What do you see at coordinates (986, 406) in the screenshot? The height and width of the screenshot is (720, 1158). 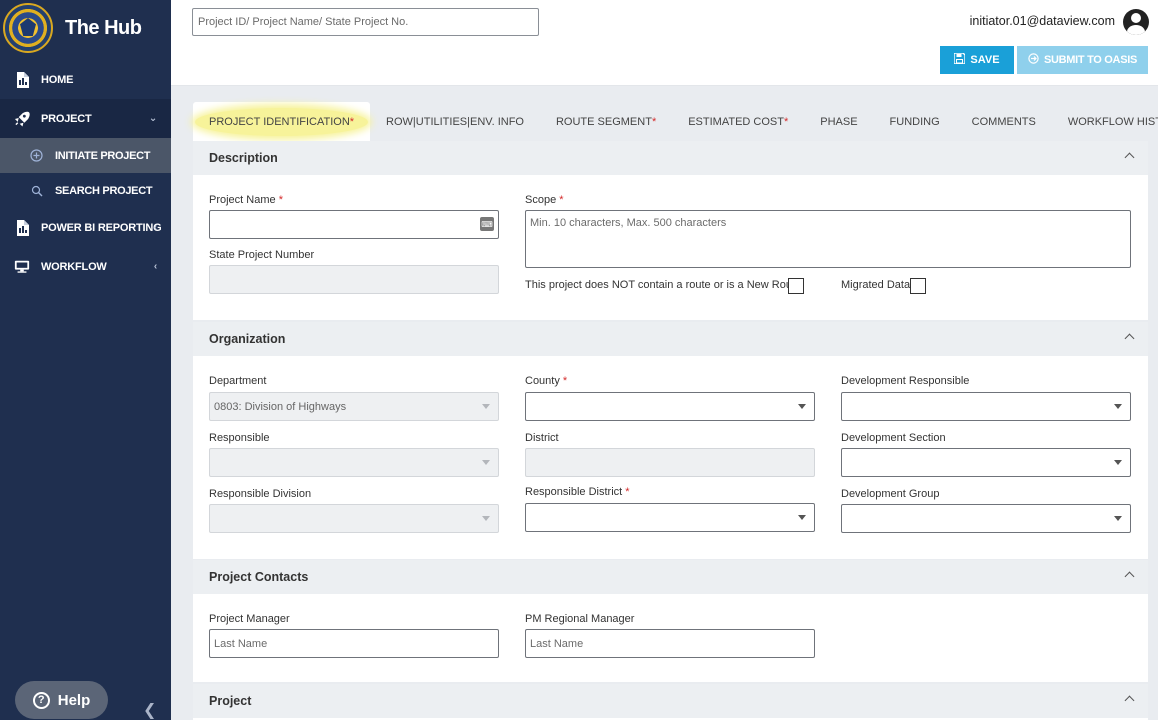 I see `development-responsible-select` at bounding box center [986, 406].